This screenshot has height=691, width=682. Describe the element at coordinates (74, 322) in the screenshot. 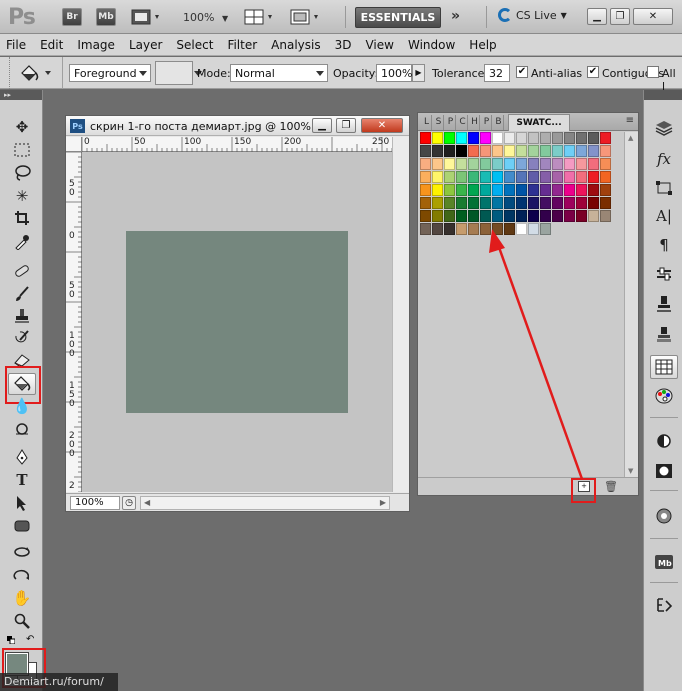

I see `vertical-ruler: 5 0 0 5 0 1 0 0 1 5 0 2 0 0 2` at that location.